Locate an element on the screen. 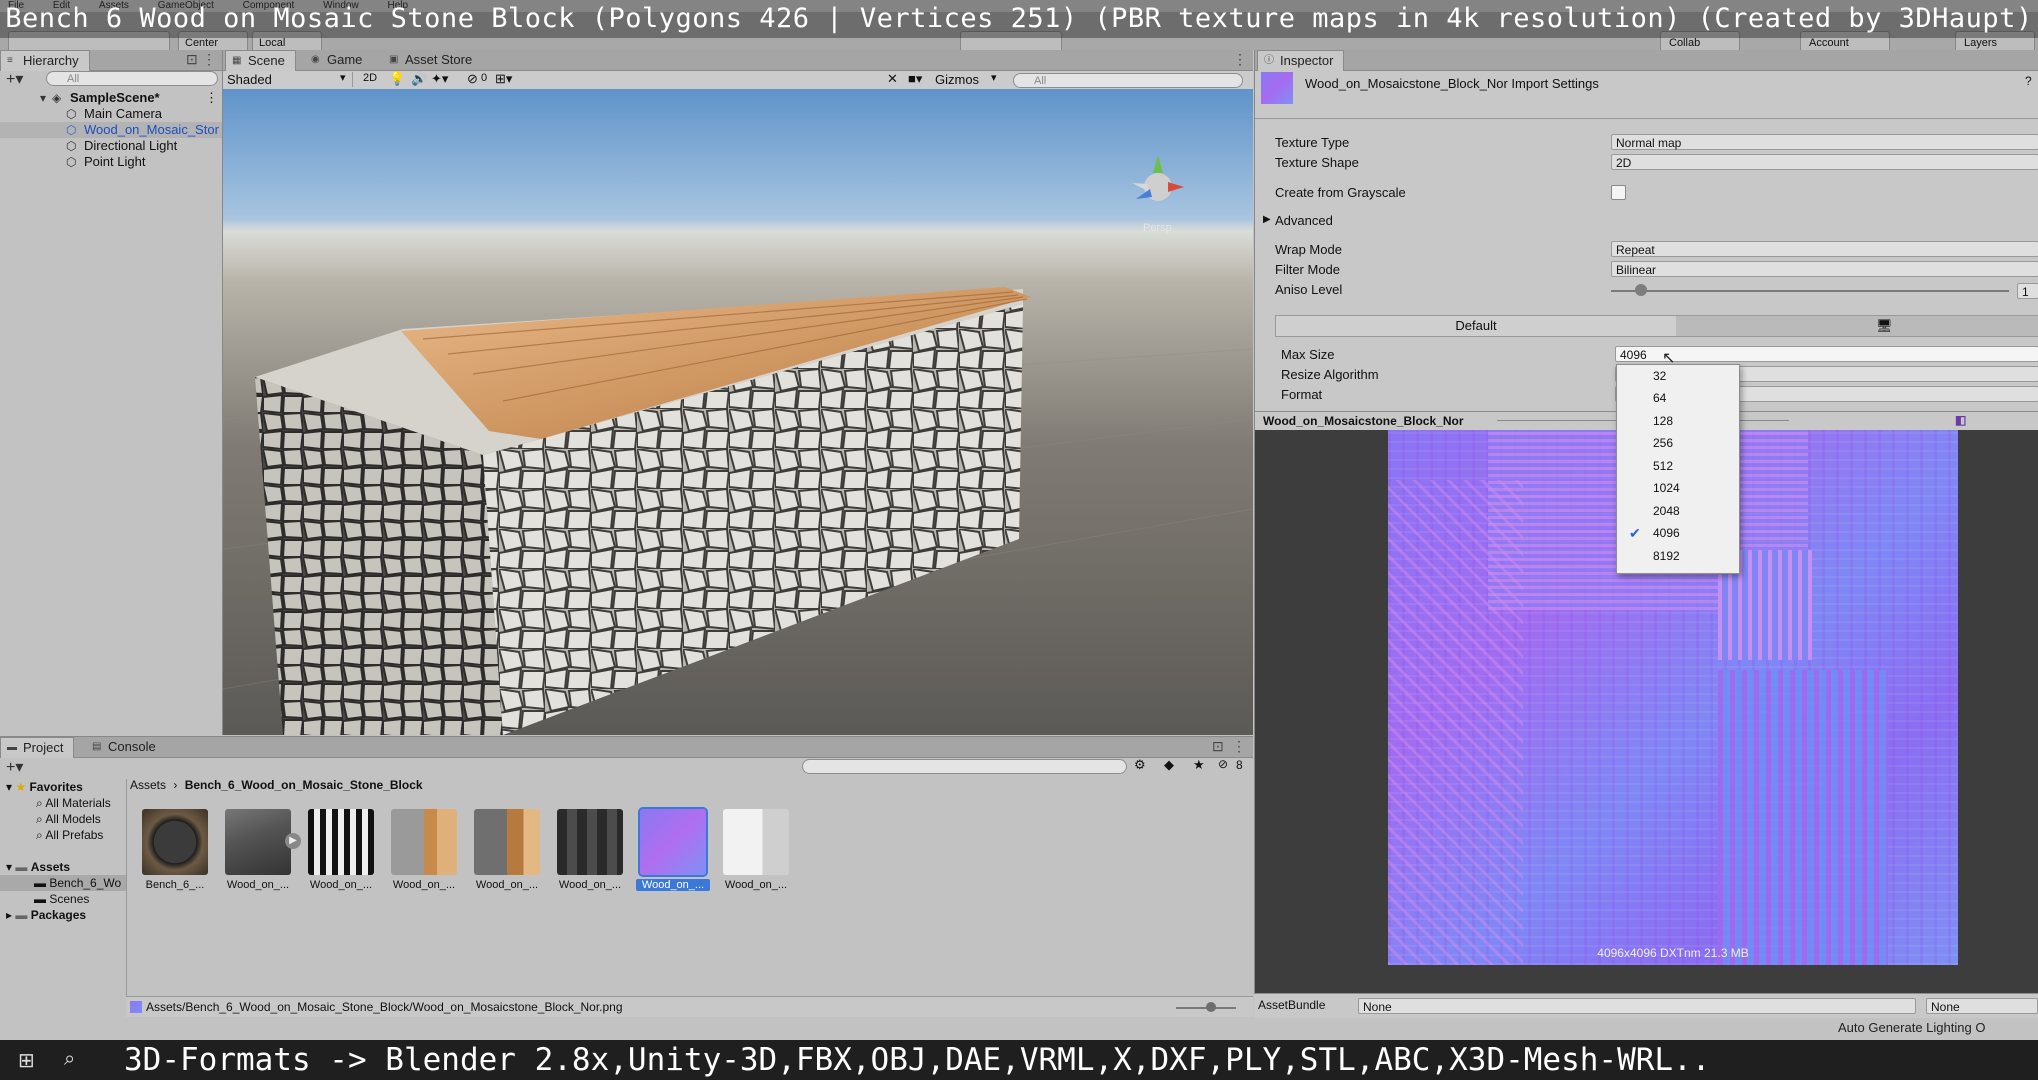 The width and height of the screenshot is (2038, 1080). hierarchy-search-input: All is located at coordinates (132, 78).